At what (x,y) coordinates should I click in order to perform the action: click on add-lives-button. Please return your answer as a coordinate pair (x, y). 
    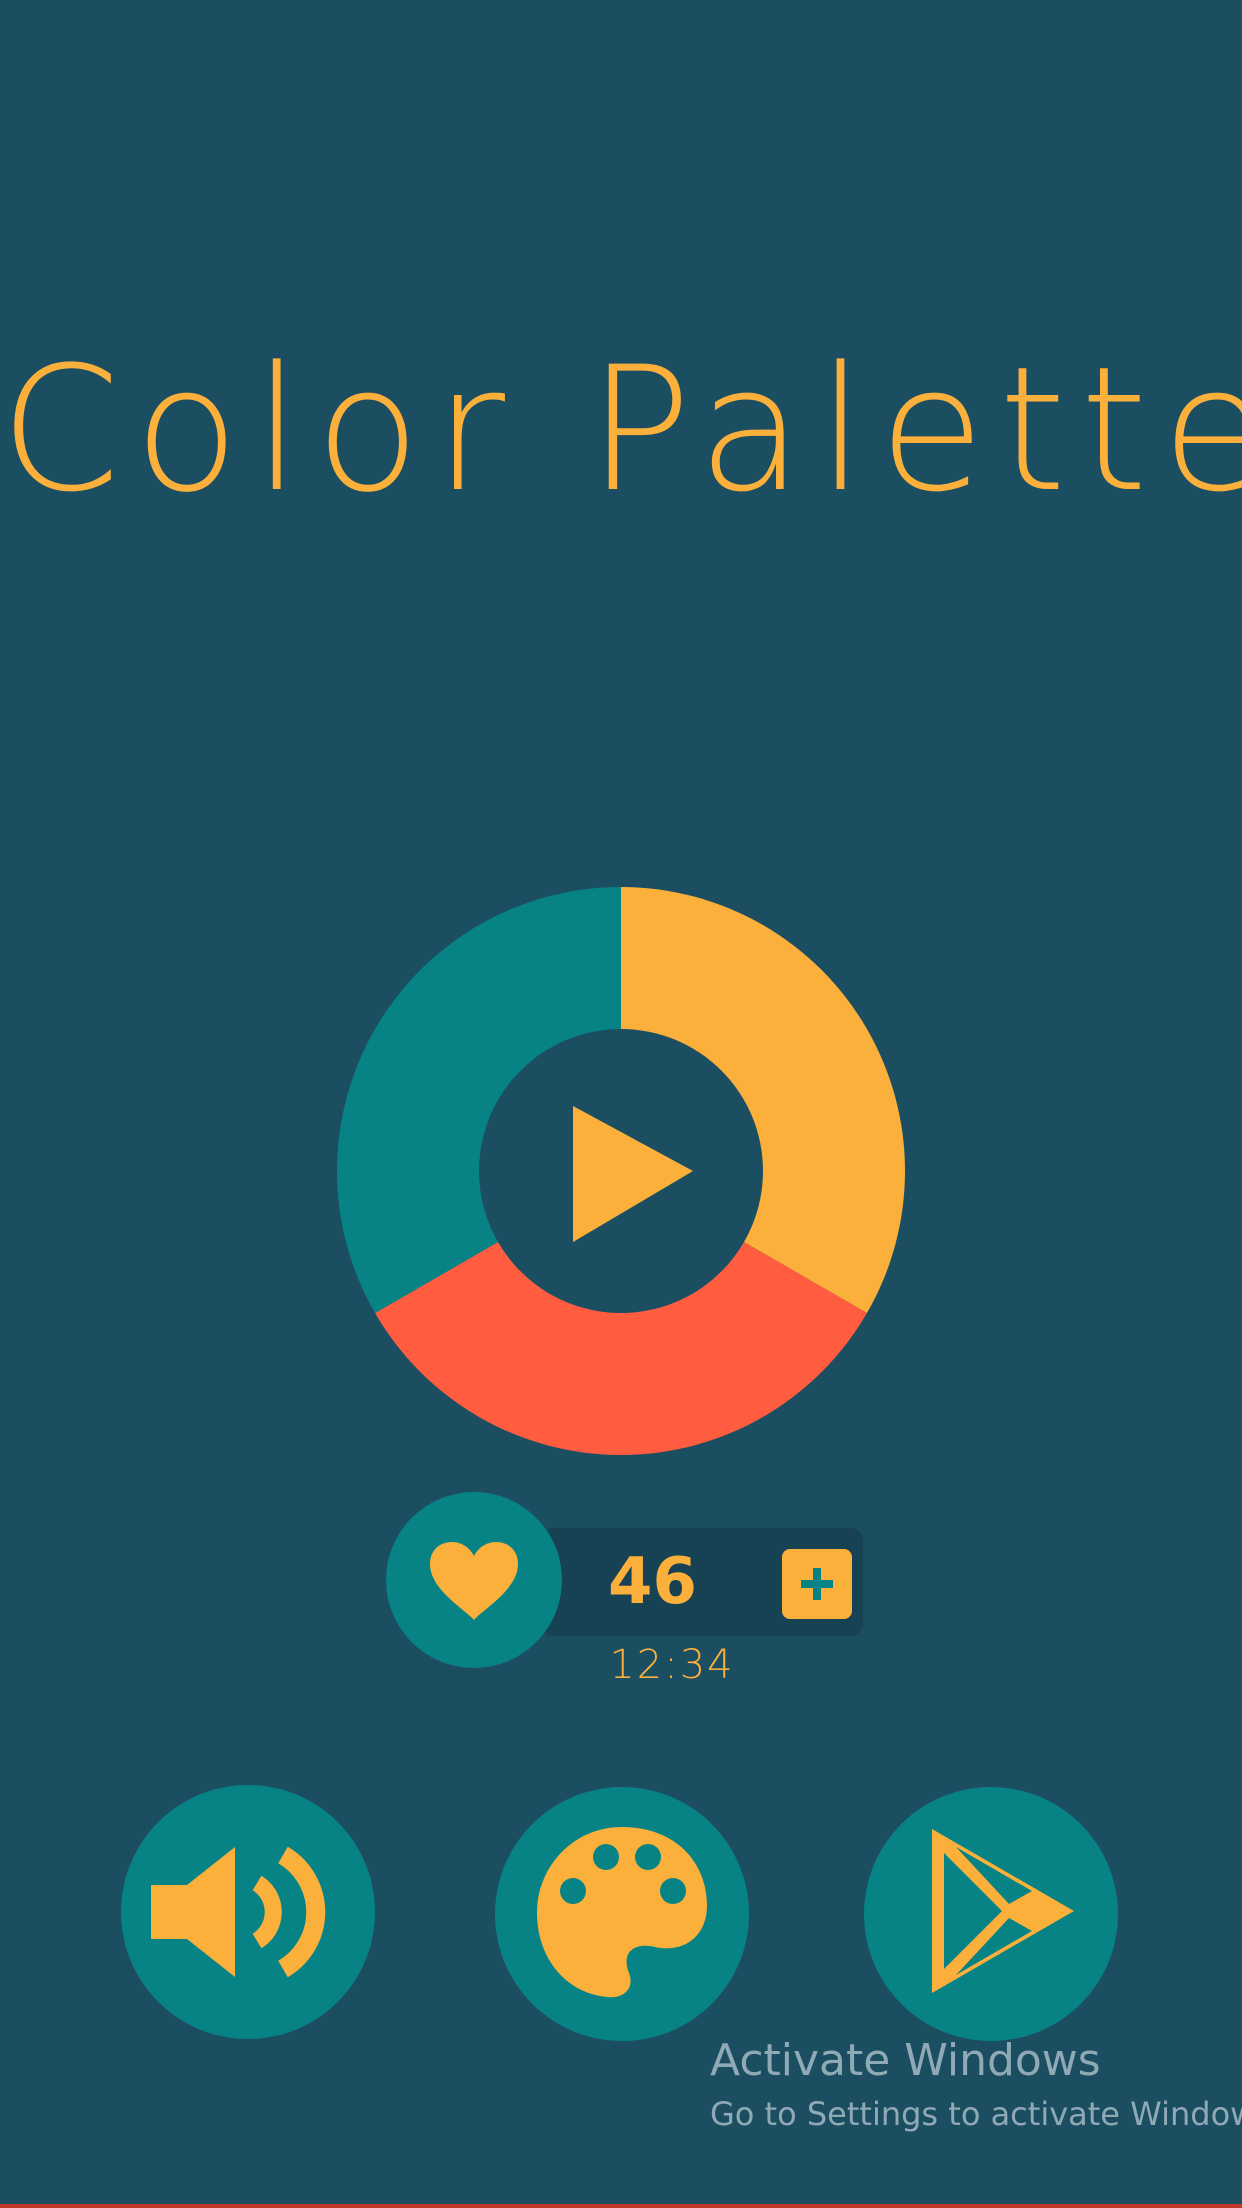
    Looking at the image, I should click on (817, 1584).